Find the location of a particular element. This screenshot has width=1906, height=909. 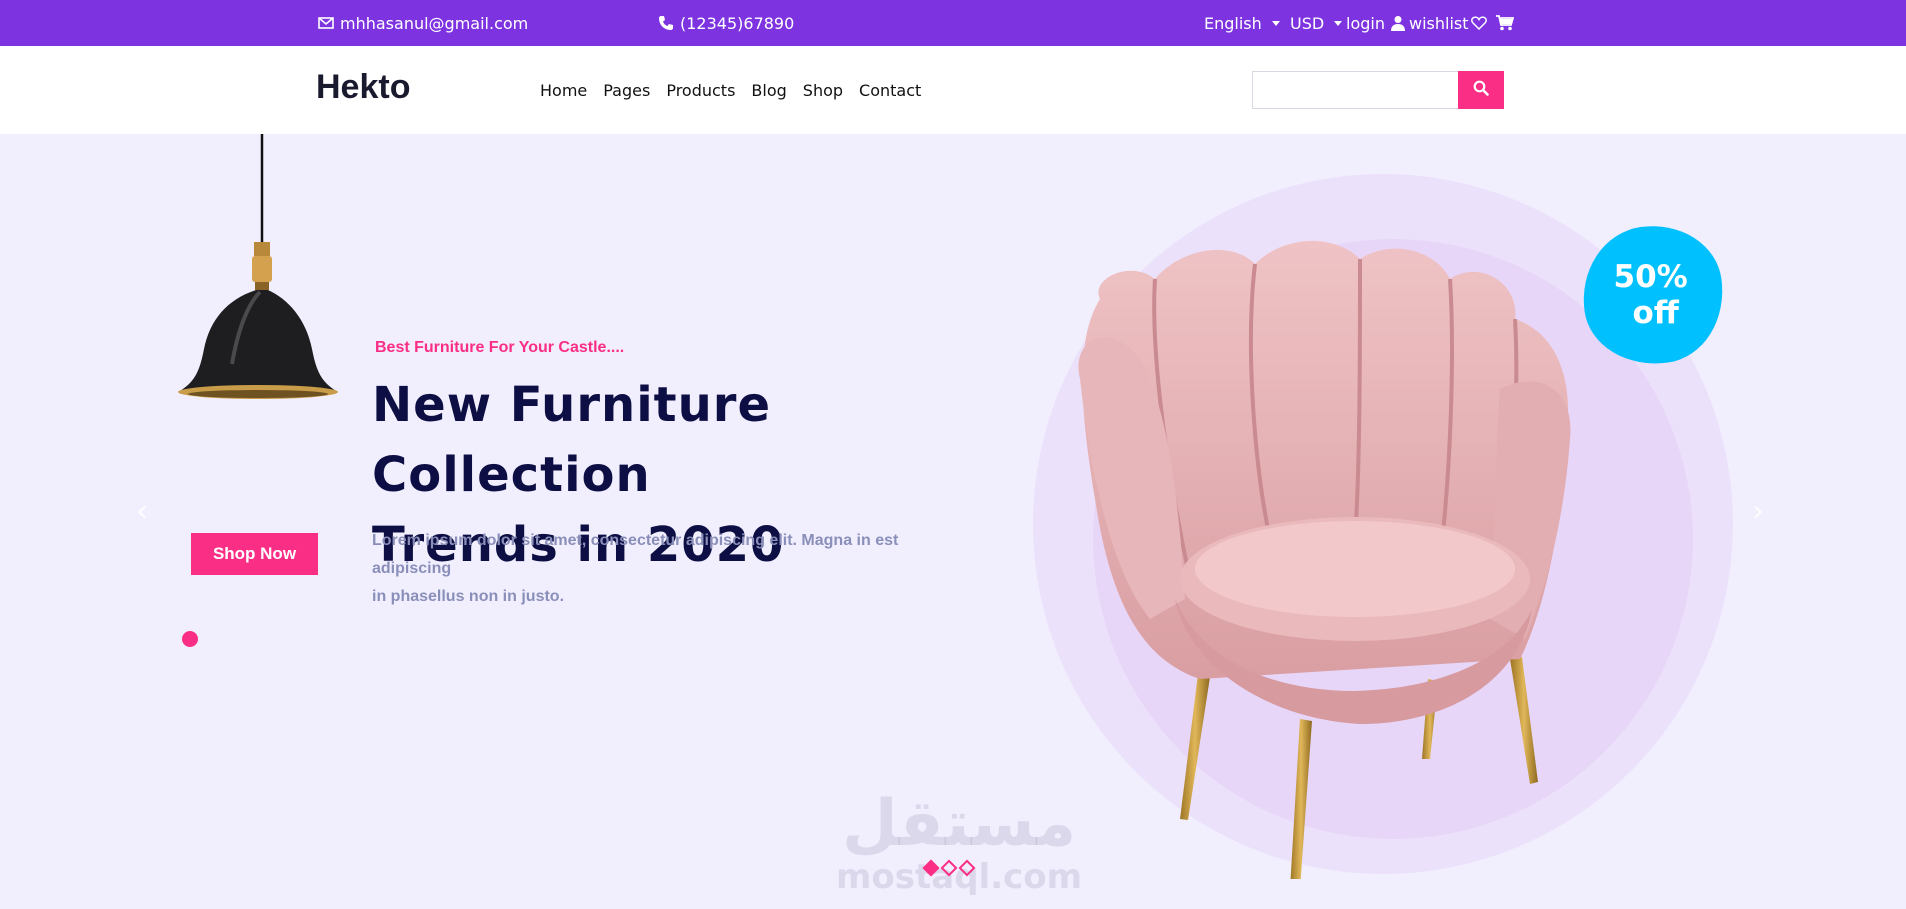

nav-item-contact: Contact is located at coordinates (890, 90).